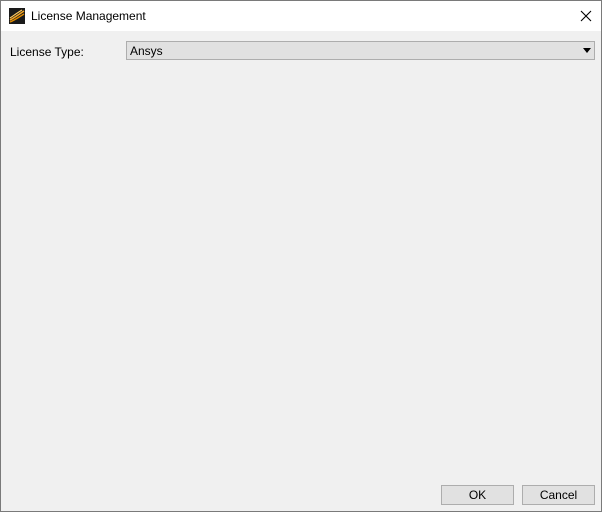  I want to click on cancel-button: Cancel, so click(558, 495).